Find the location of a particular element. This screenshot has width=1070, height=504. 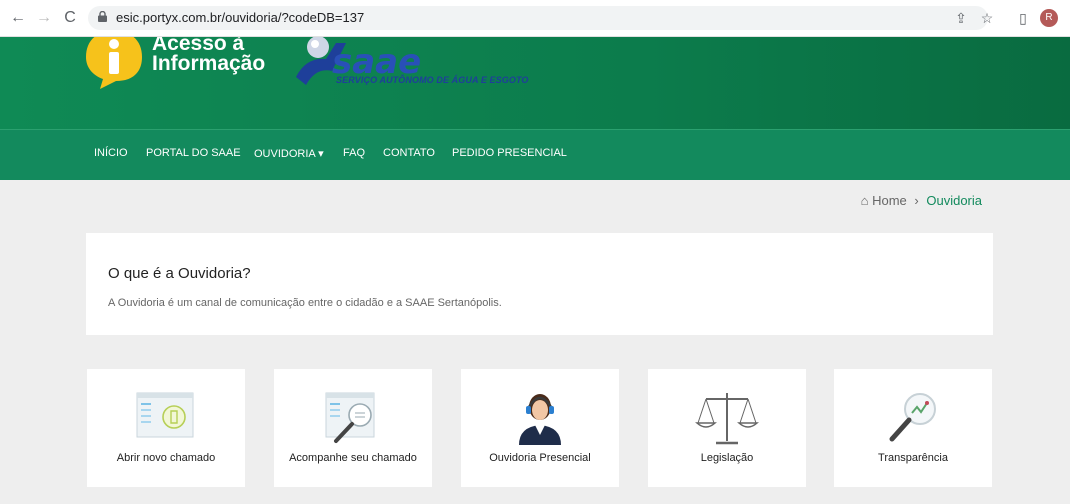

card-legislacao: Legislação is located at coordinates (727, 428).